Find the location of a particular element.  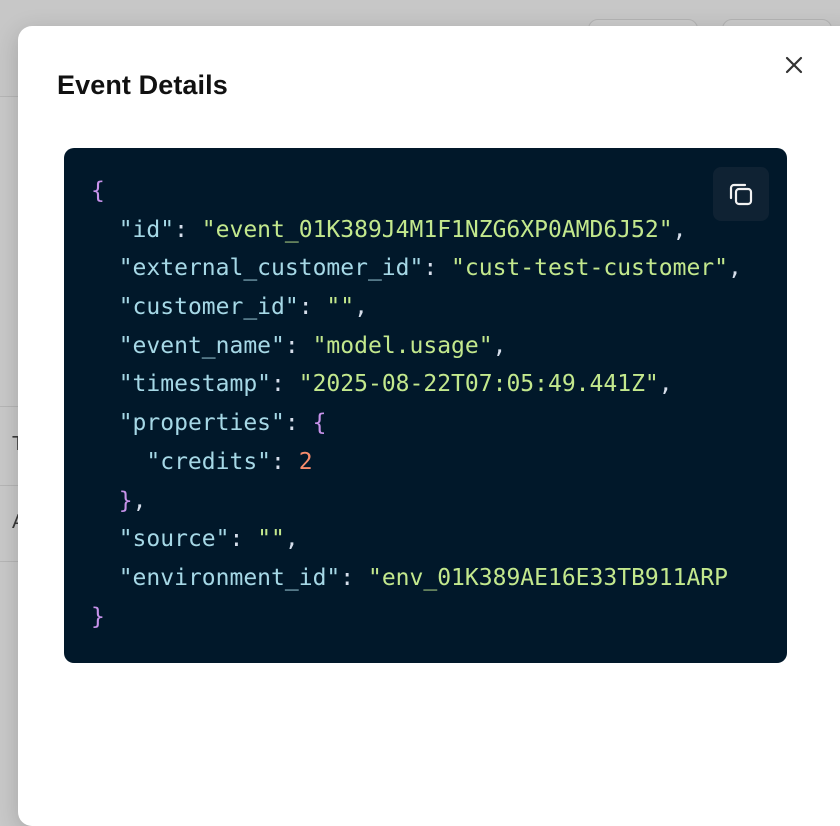

json-line: }, is located at coordinates (132, 500).